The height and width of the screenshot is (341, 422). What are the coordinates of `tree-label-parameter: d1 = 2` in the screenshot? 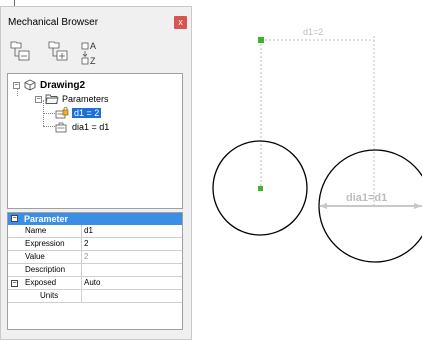 It's located at (87, 113).